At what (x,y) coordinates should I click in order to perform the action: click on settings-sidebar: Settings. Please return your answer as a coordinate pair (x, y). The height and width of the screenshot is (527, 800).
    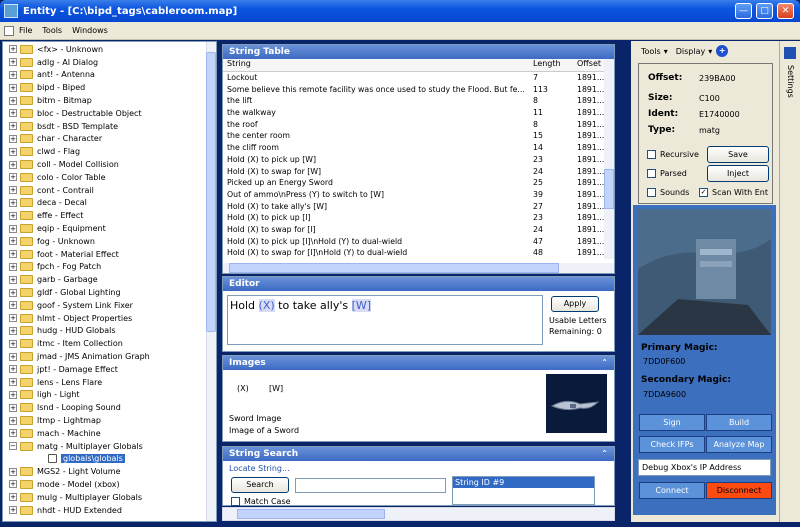
    Looking at the image, I should click on (789, 281).